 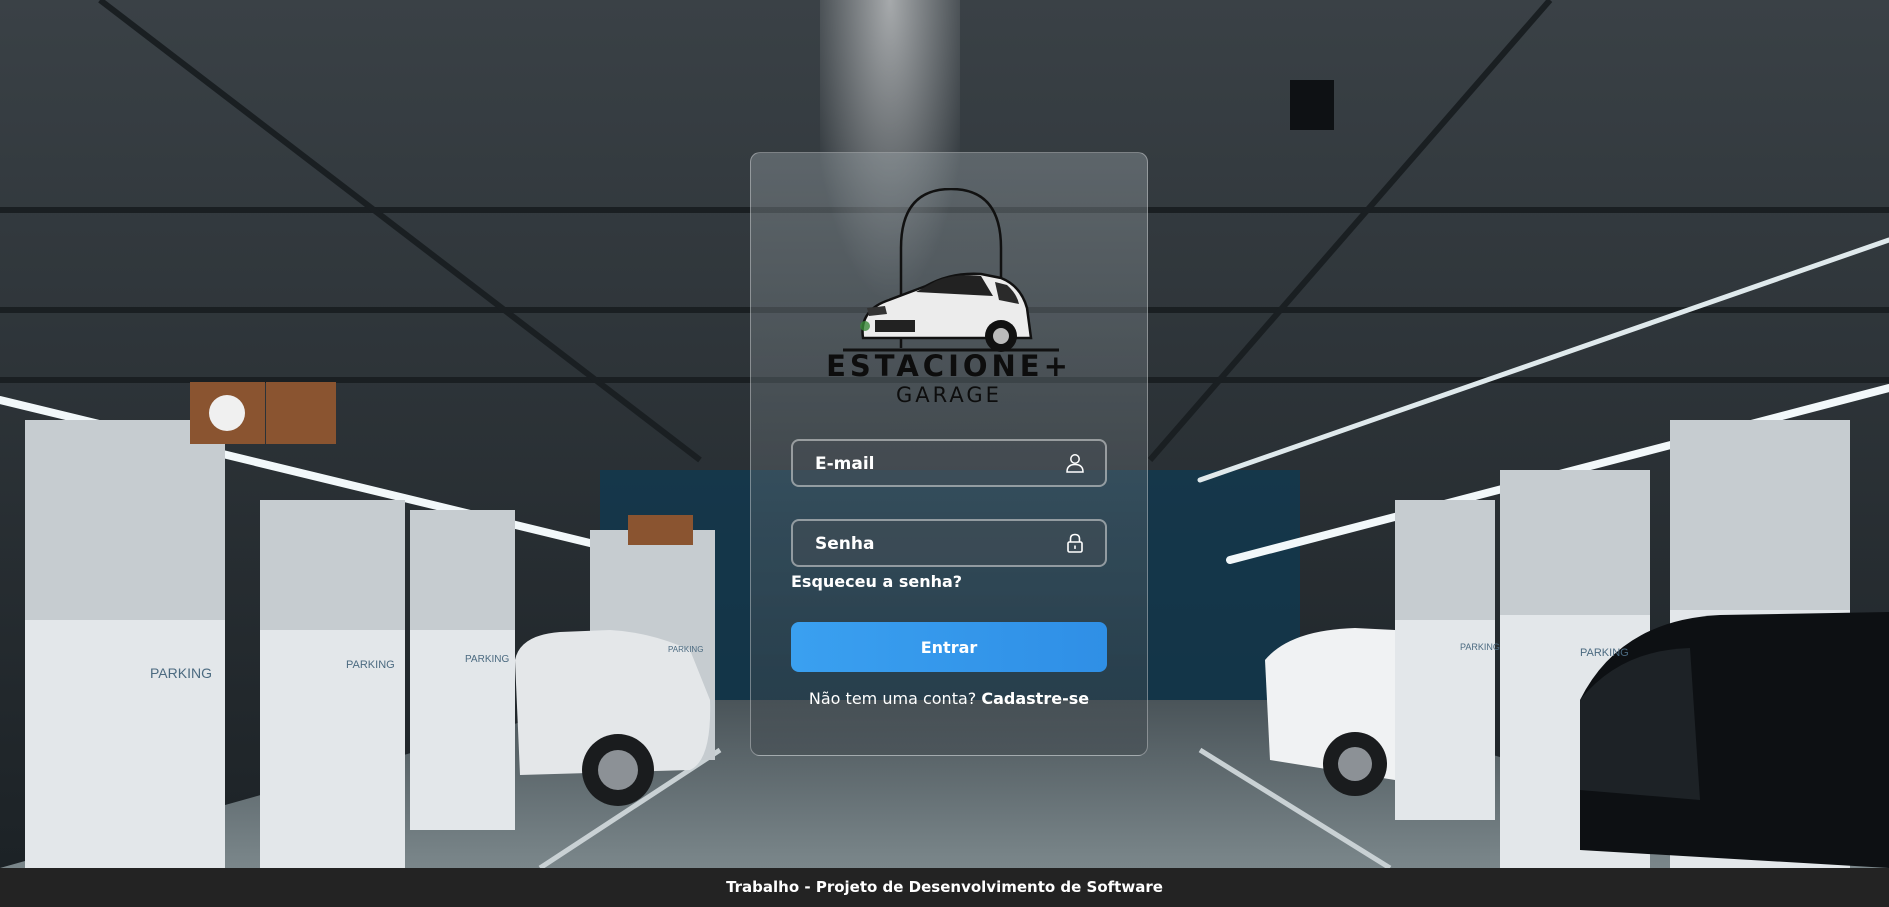 What do you see at coordinates (949, 395) in the screenshot?
I see `brand-subtitle: GARAGE` at bounding box center [949, 395].